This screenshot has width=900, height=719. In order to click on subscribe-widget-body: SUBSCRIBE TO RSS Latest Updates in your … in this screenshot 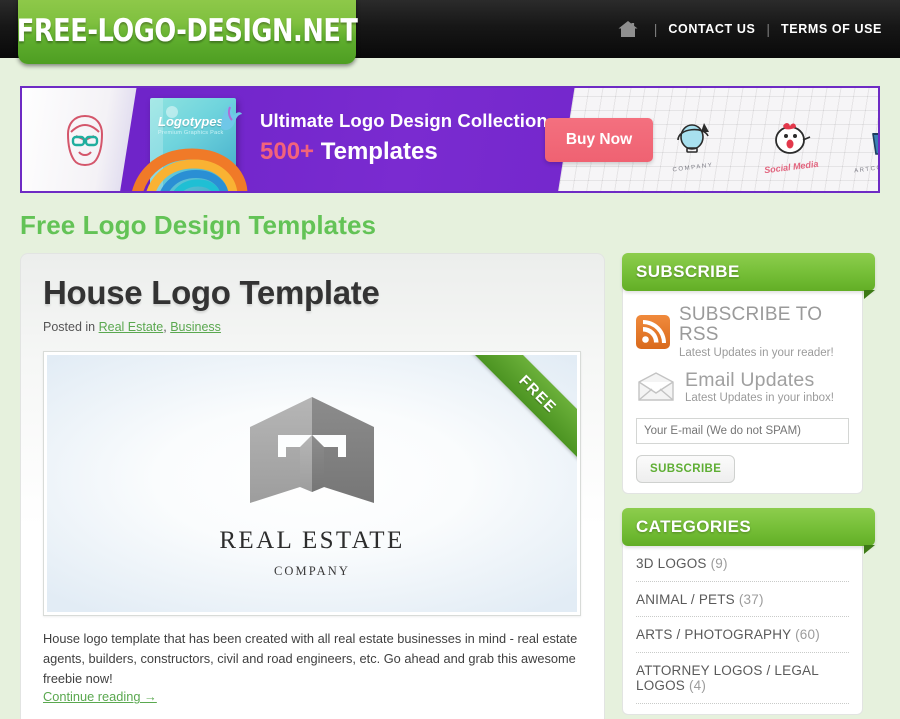, I will do `click(742, 387)`.